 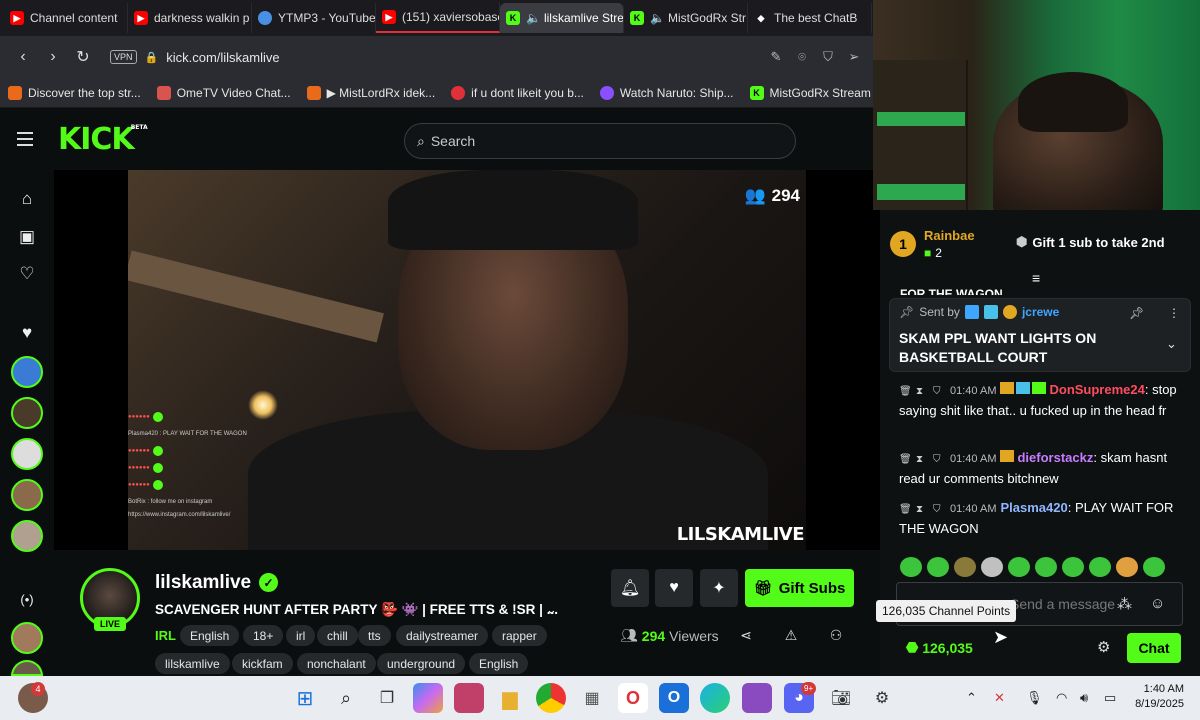 What do you see at coordinates (1061, 698) in the screenshot?
I see `wifi-icon: ◠` at bounding box center [1061, 698].